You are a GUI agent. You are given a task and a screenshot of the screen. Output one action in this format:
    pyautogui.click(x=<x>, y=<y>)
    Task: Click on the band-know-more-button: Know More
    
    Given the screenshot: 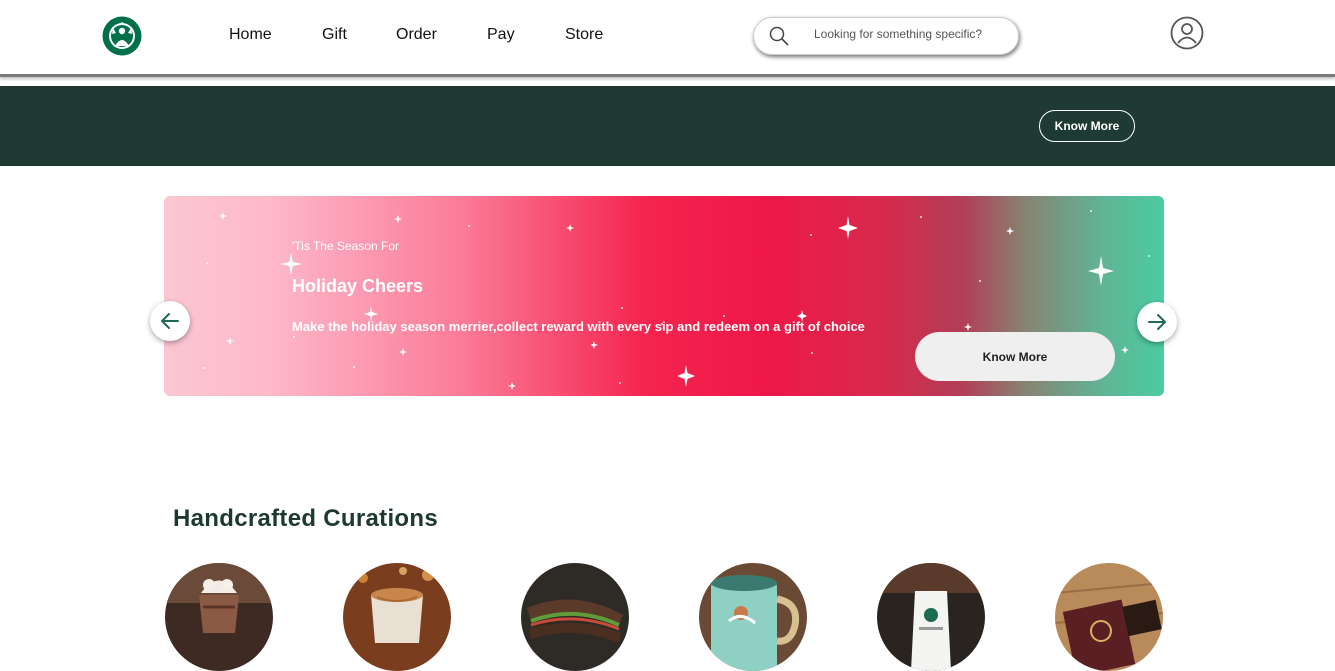 What is the action you would take?
    pyautogui.click(x=1087, y=126)
    